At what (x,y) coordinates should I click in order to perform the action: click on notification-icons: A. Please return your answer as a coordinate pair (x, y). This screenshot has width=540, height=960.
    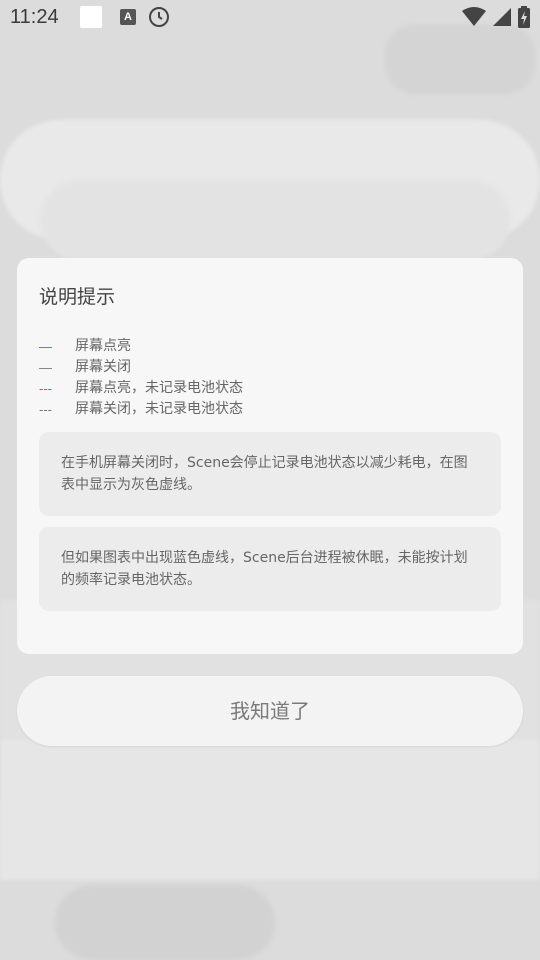
    Looking at the image, I should click on (125, 17).